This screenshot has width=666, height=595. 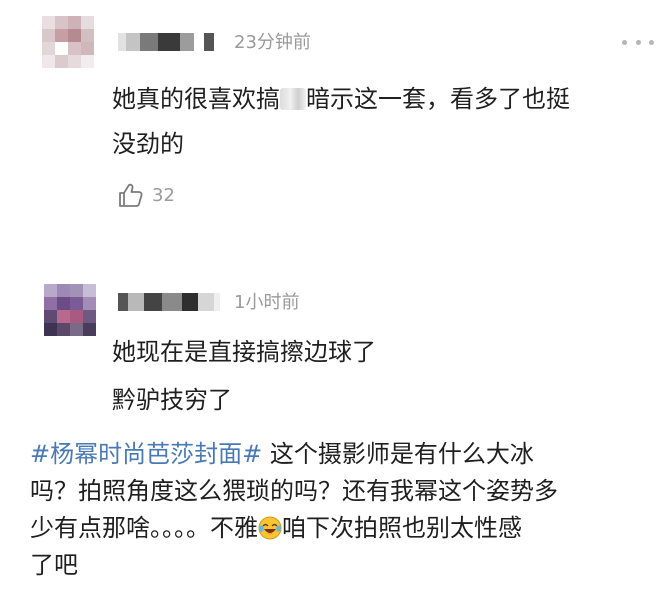 I want to click on comment-time: 23分钟前, so click(x=272, y=42).